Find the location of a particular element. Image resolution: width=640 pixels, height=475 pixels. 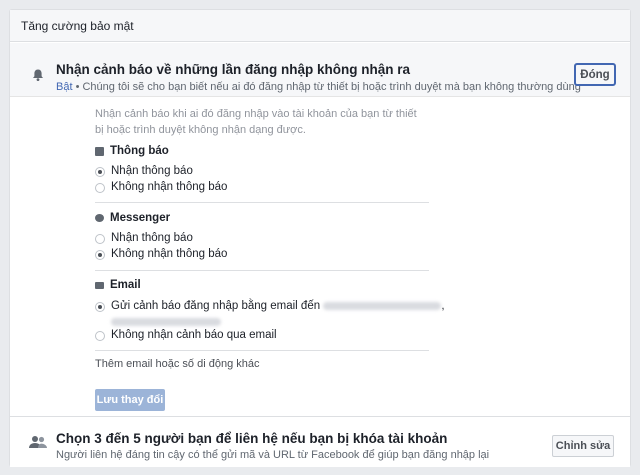

messenger-option-on: Nhận thông báo is located at coordinates (144, 238).